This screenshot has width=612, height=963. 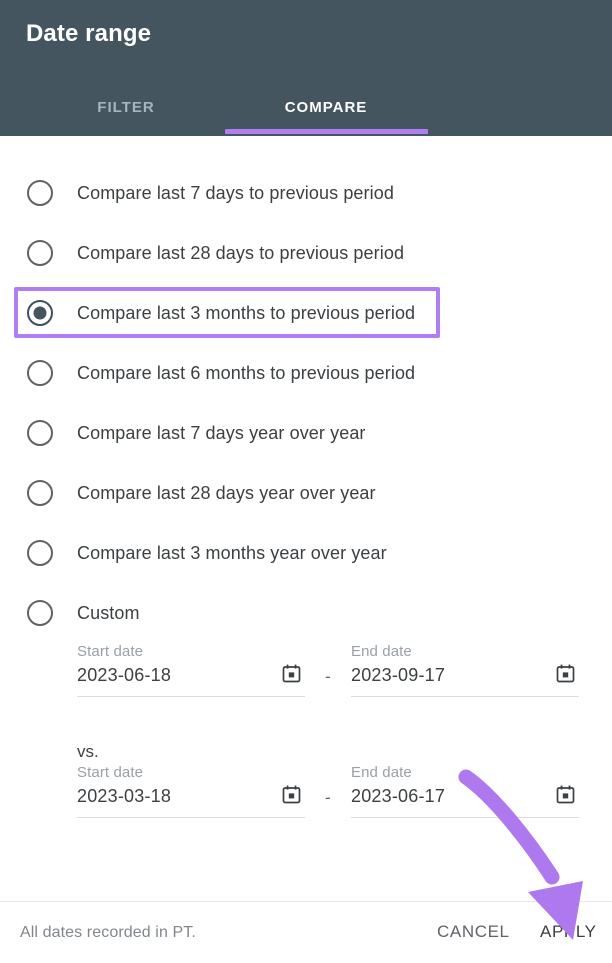 What do you see at coordinates (232, 552) in the screenshot?
I see `option-label-6: Compare last 3 months year over year` at bounding box center [232, 552].